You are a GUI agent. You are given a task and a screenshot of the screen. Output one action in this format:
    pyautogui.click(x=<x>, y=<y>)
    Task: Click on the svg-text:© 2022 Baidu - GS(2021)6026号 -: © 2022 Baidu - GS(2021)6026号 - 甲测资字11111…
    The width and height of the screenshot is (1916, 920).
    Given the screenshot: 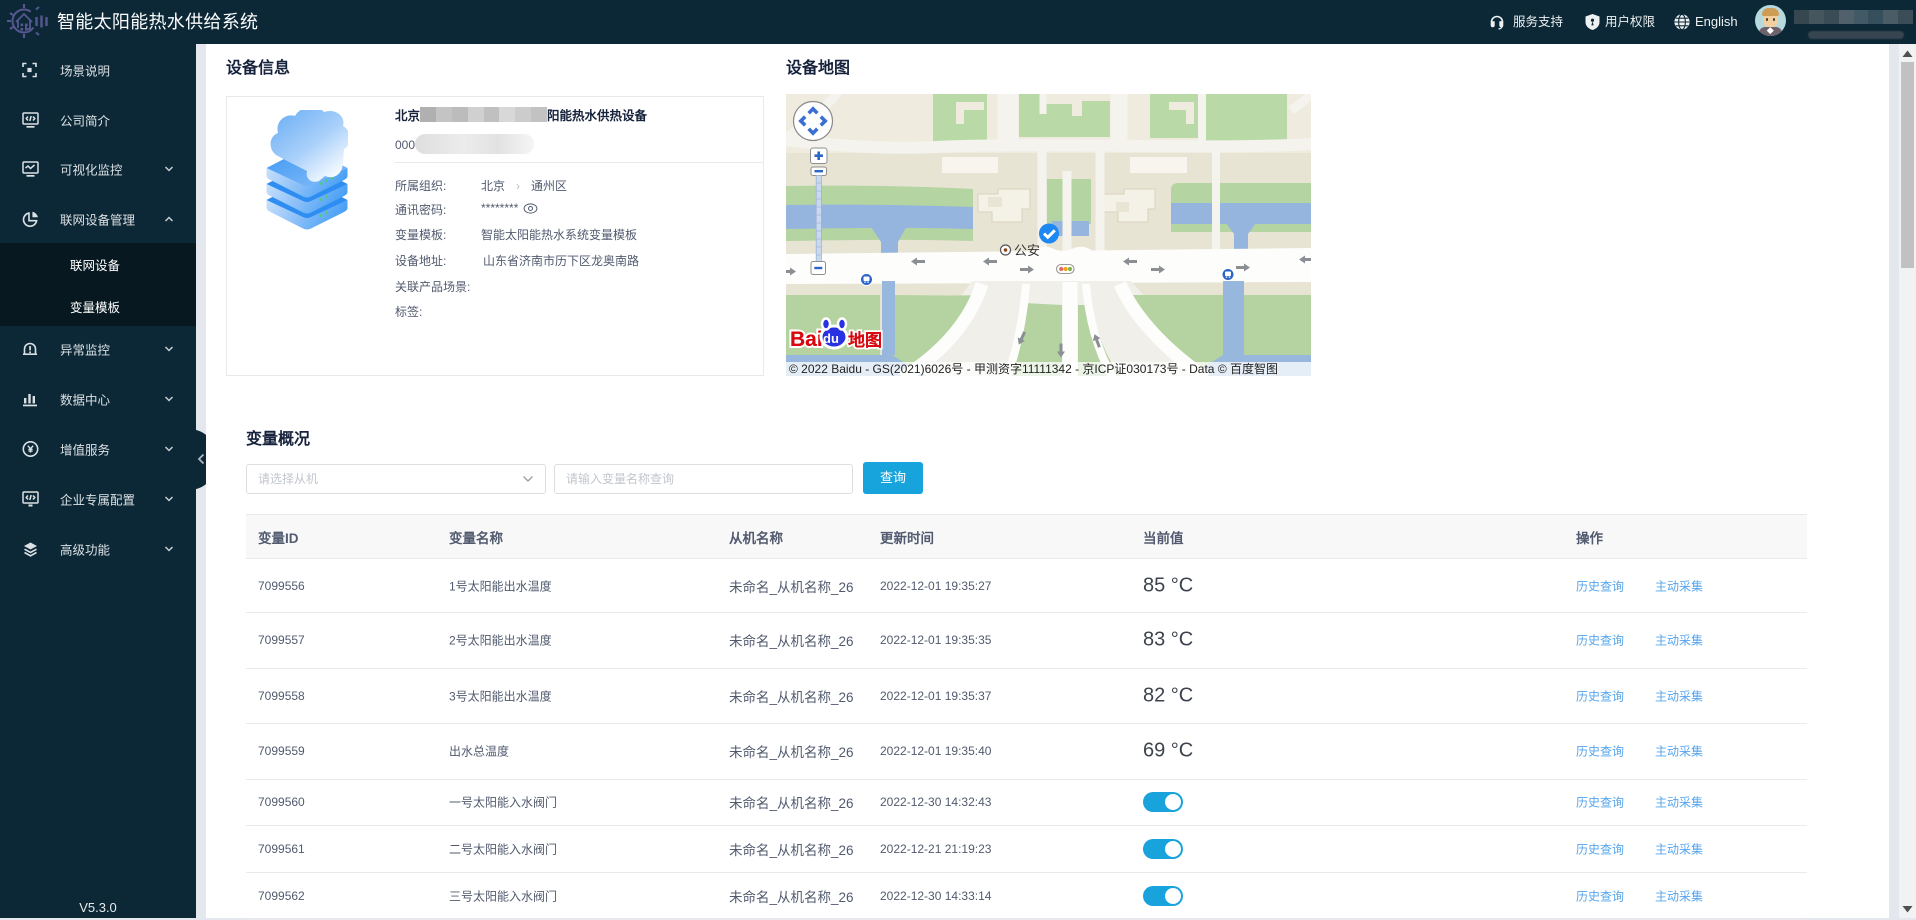 What is the action you would take?
    pyautogui.click(x=1033, y=368)
    